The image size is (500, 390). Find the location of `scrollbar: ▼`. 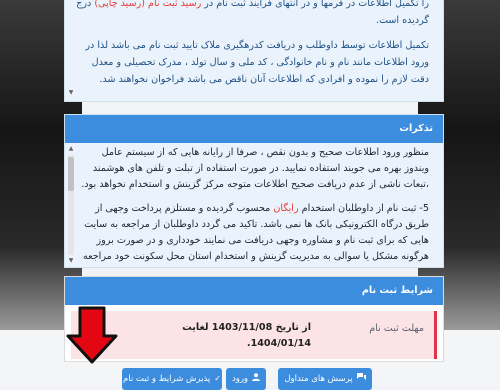

scrollbar: ▼ is located at coordinates (71, 49).